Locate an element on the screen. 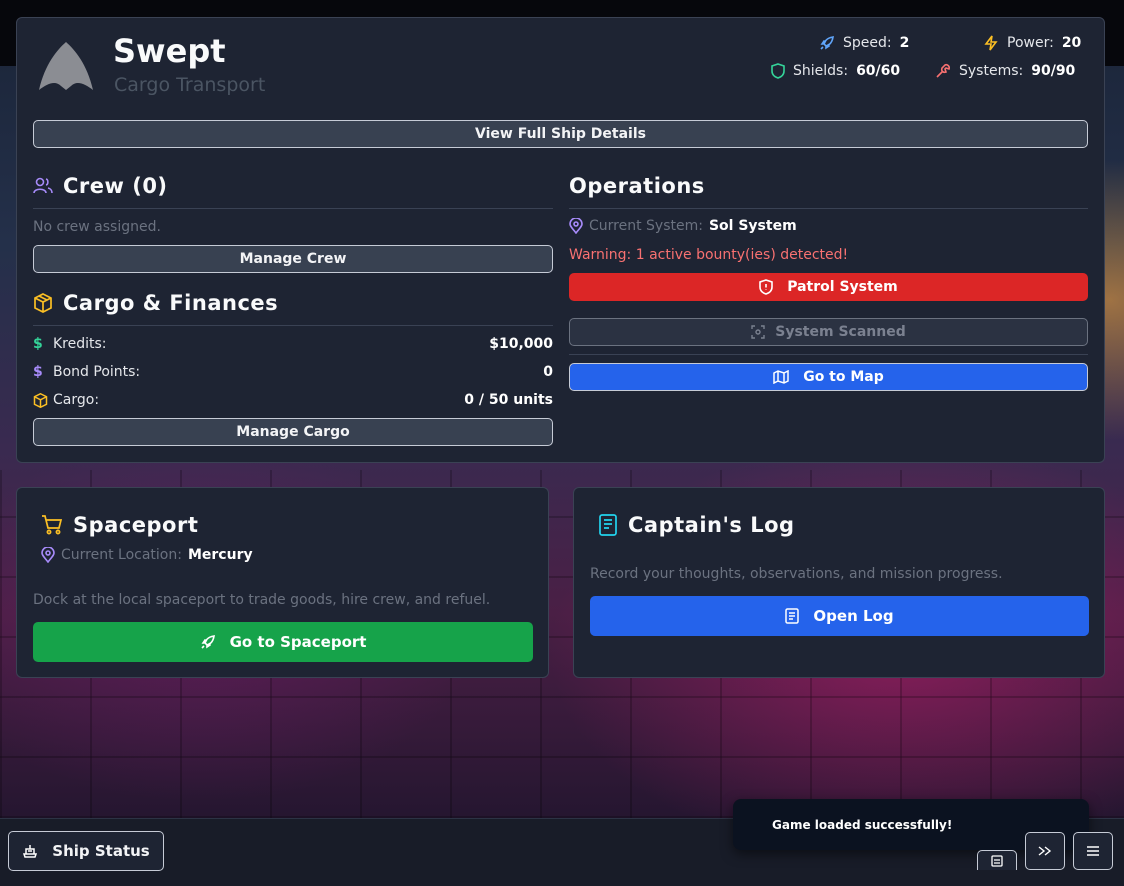  map-icon is located at coordinates (781, 377).